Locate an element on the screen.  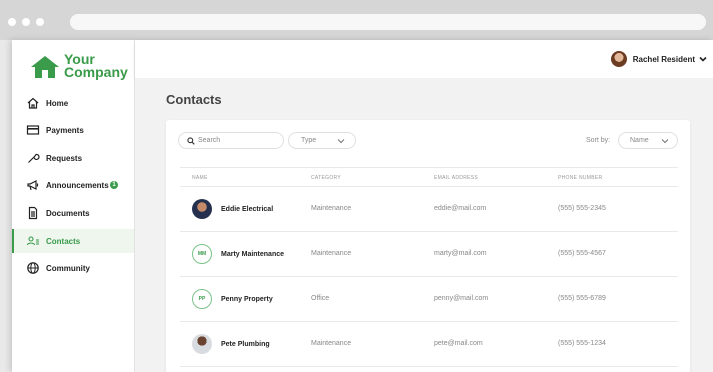
sidebar-item-label: Contacts is located at coordinates (63, 241).